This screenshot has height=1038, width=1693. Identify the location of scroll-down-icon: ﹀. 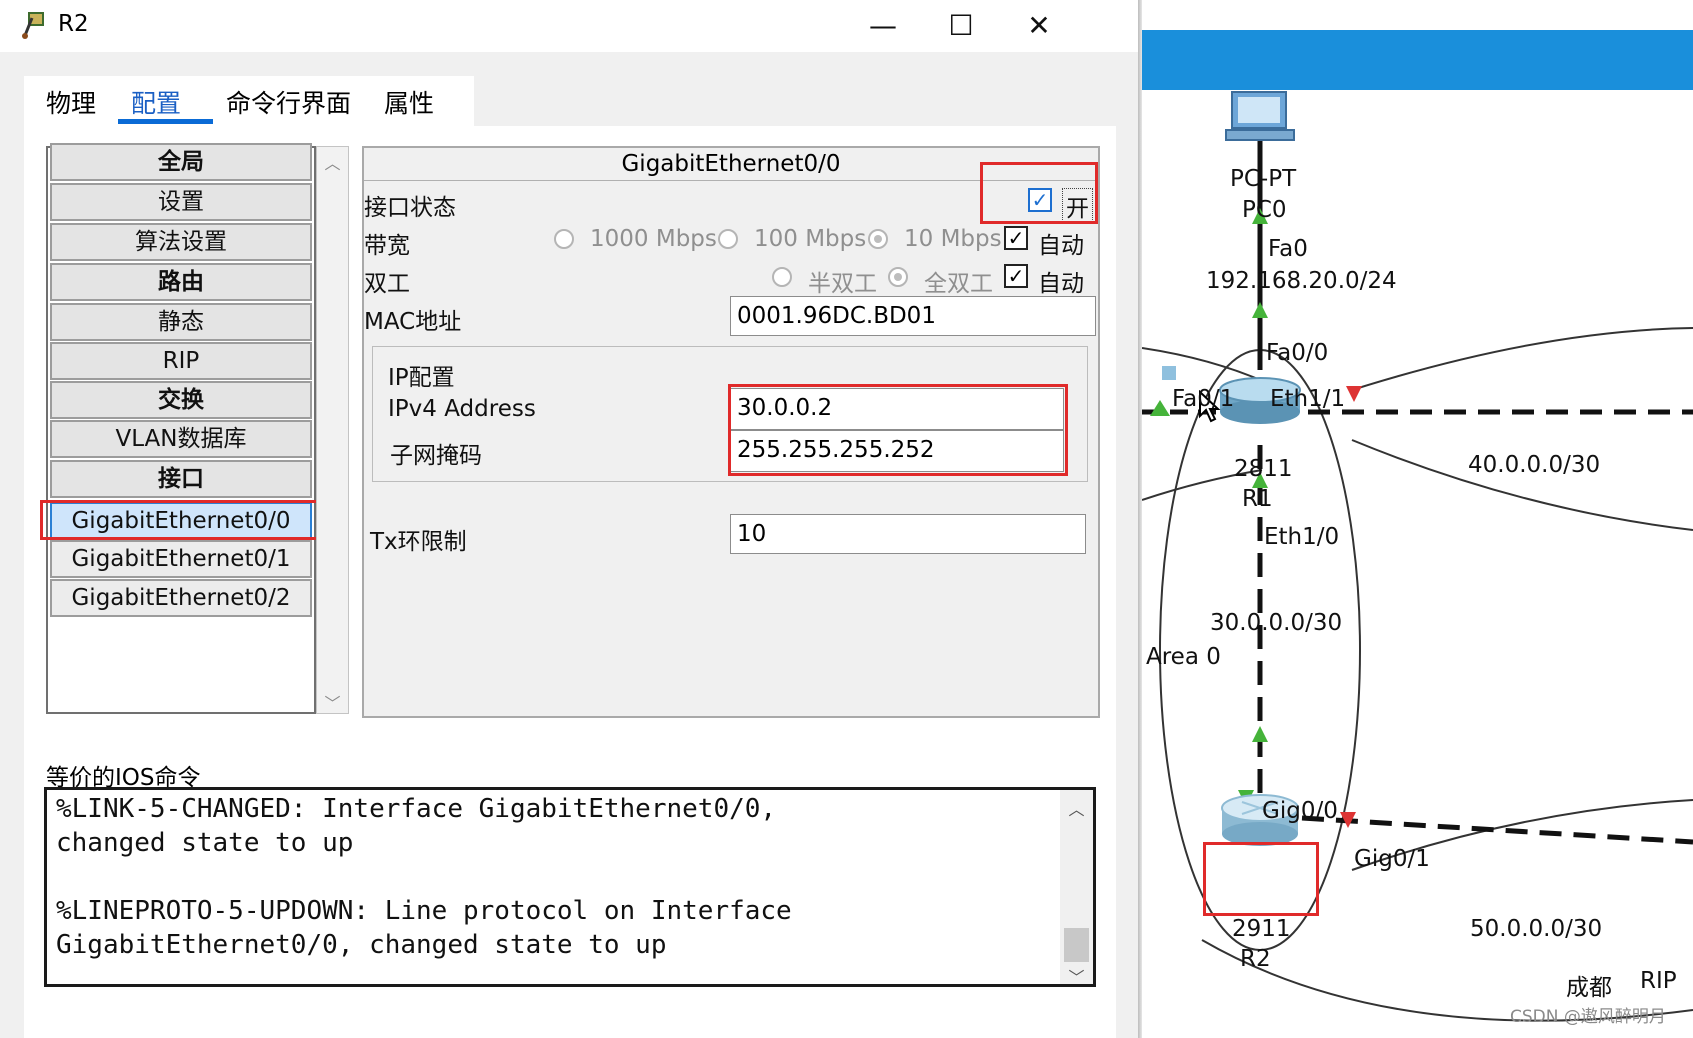
(332, 702).